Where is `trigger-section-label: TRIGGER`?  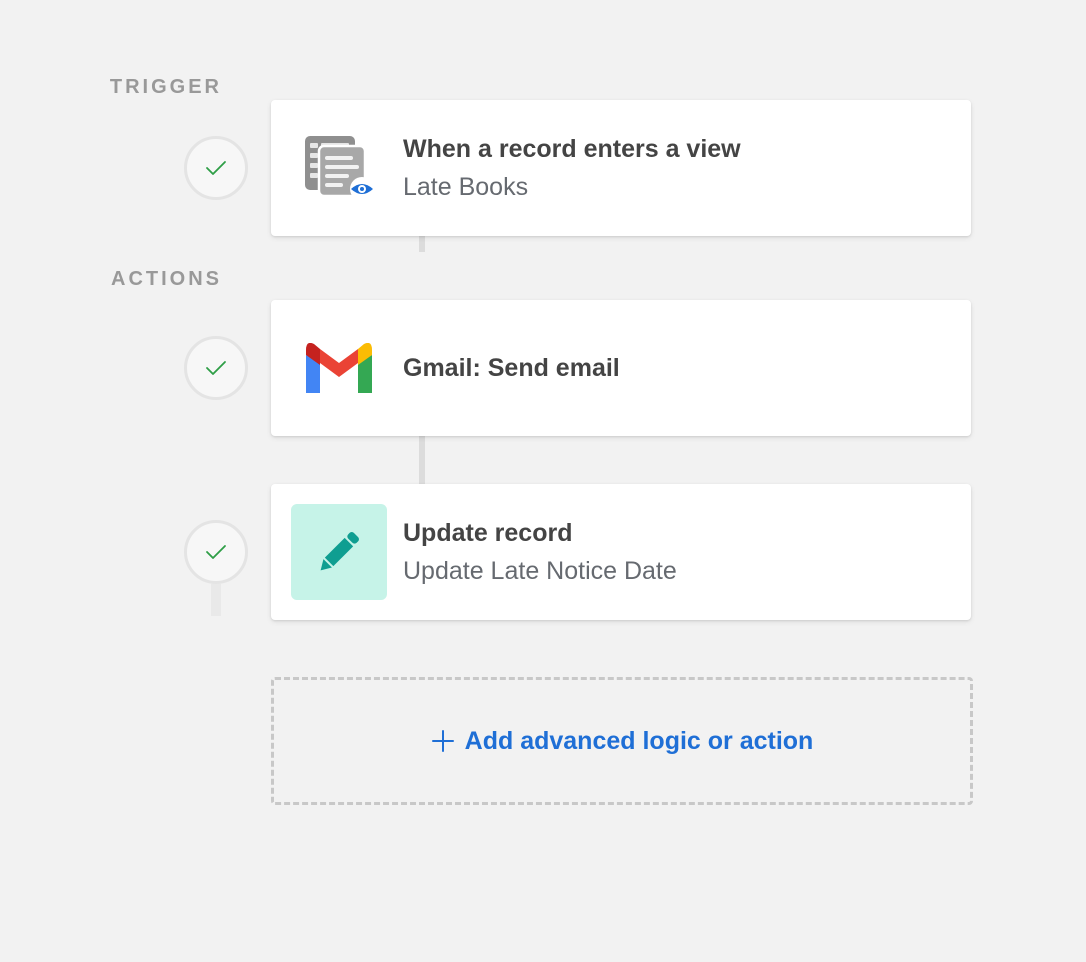
trigger-section-label: TRIGGER is located at coordinates (165, 87).